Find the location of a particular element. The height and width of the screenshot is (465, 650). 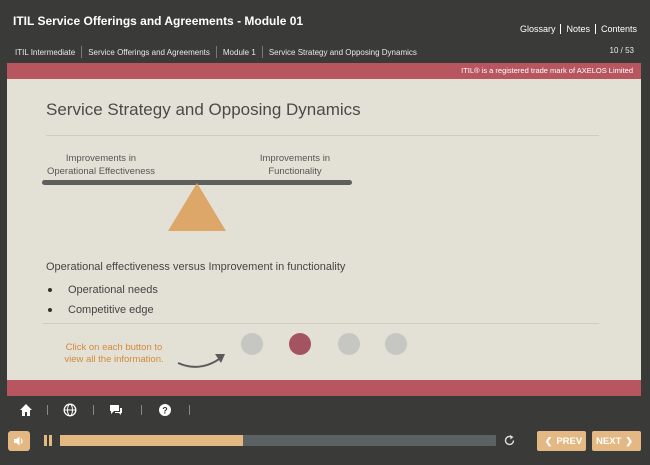

globe-icon is located at coordinates (70, 410).